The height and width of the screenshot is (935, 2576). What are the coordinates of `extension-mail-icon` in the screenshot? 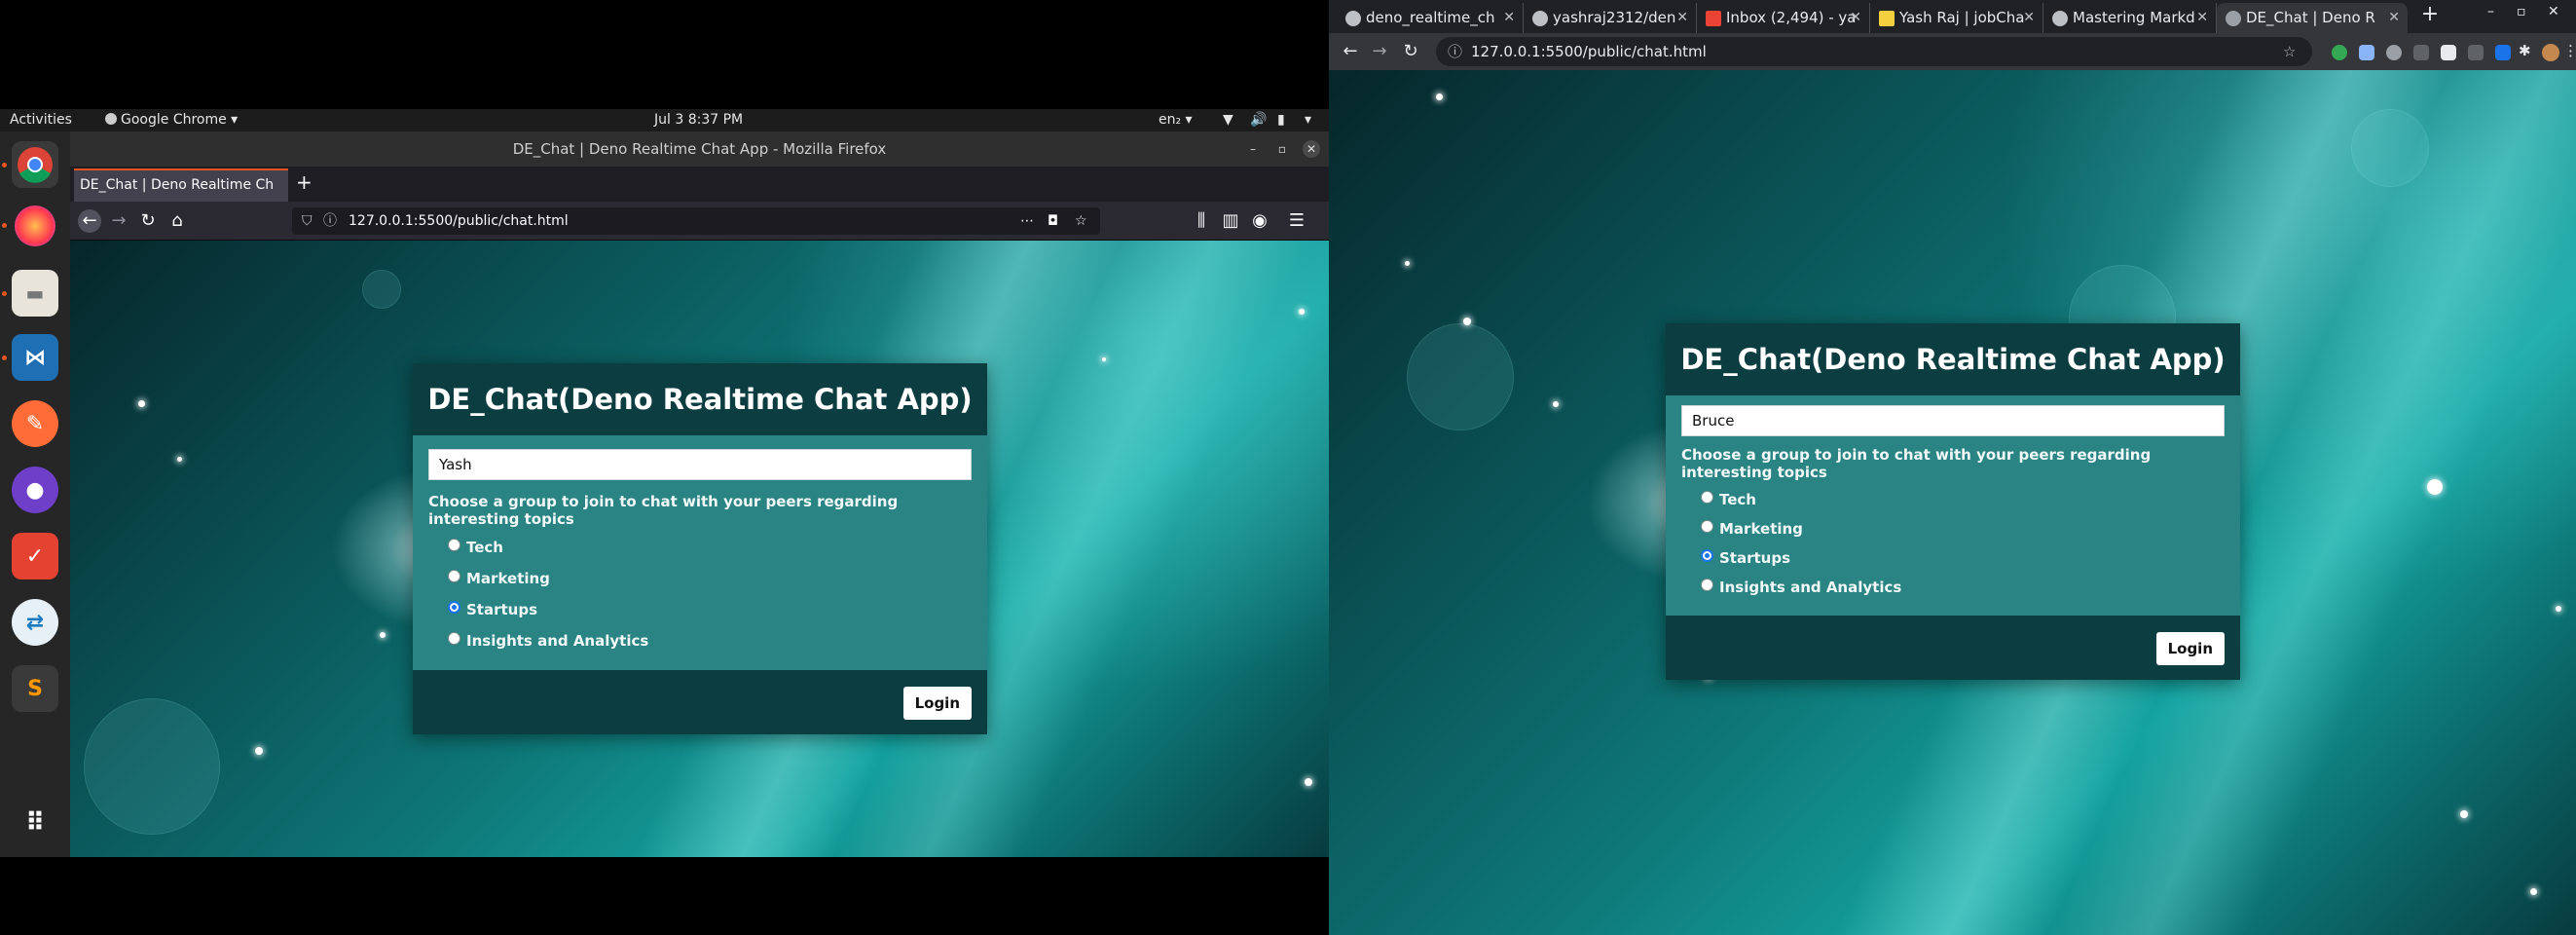 It's located at (2448, 53).